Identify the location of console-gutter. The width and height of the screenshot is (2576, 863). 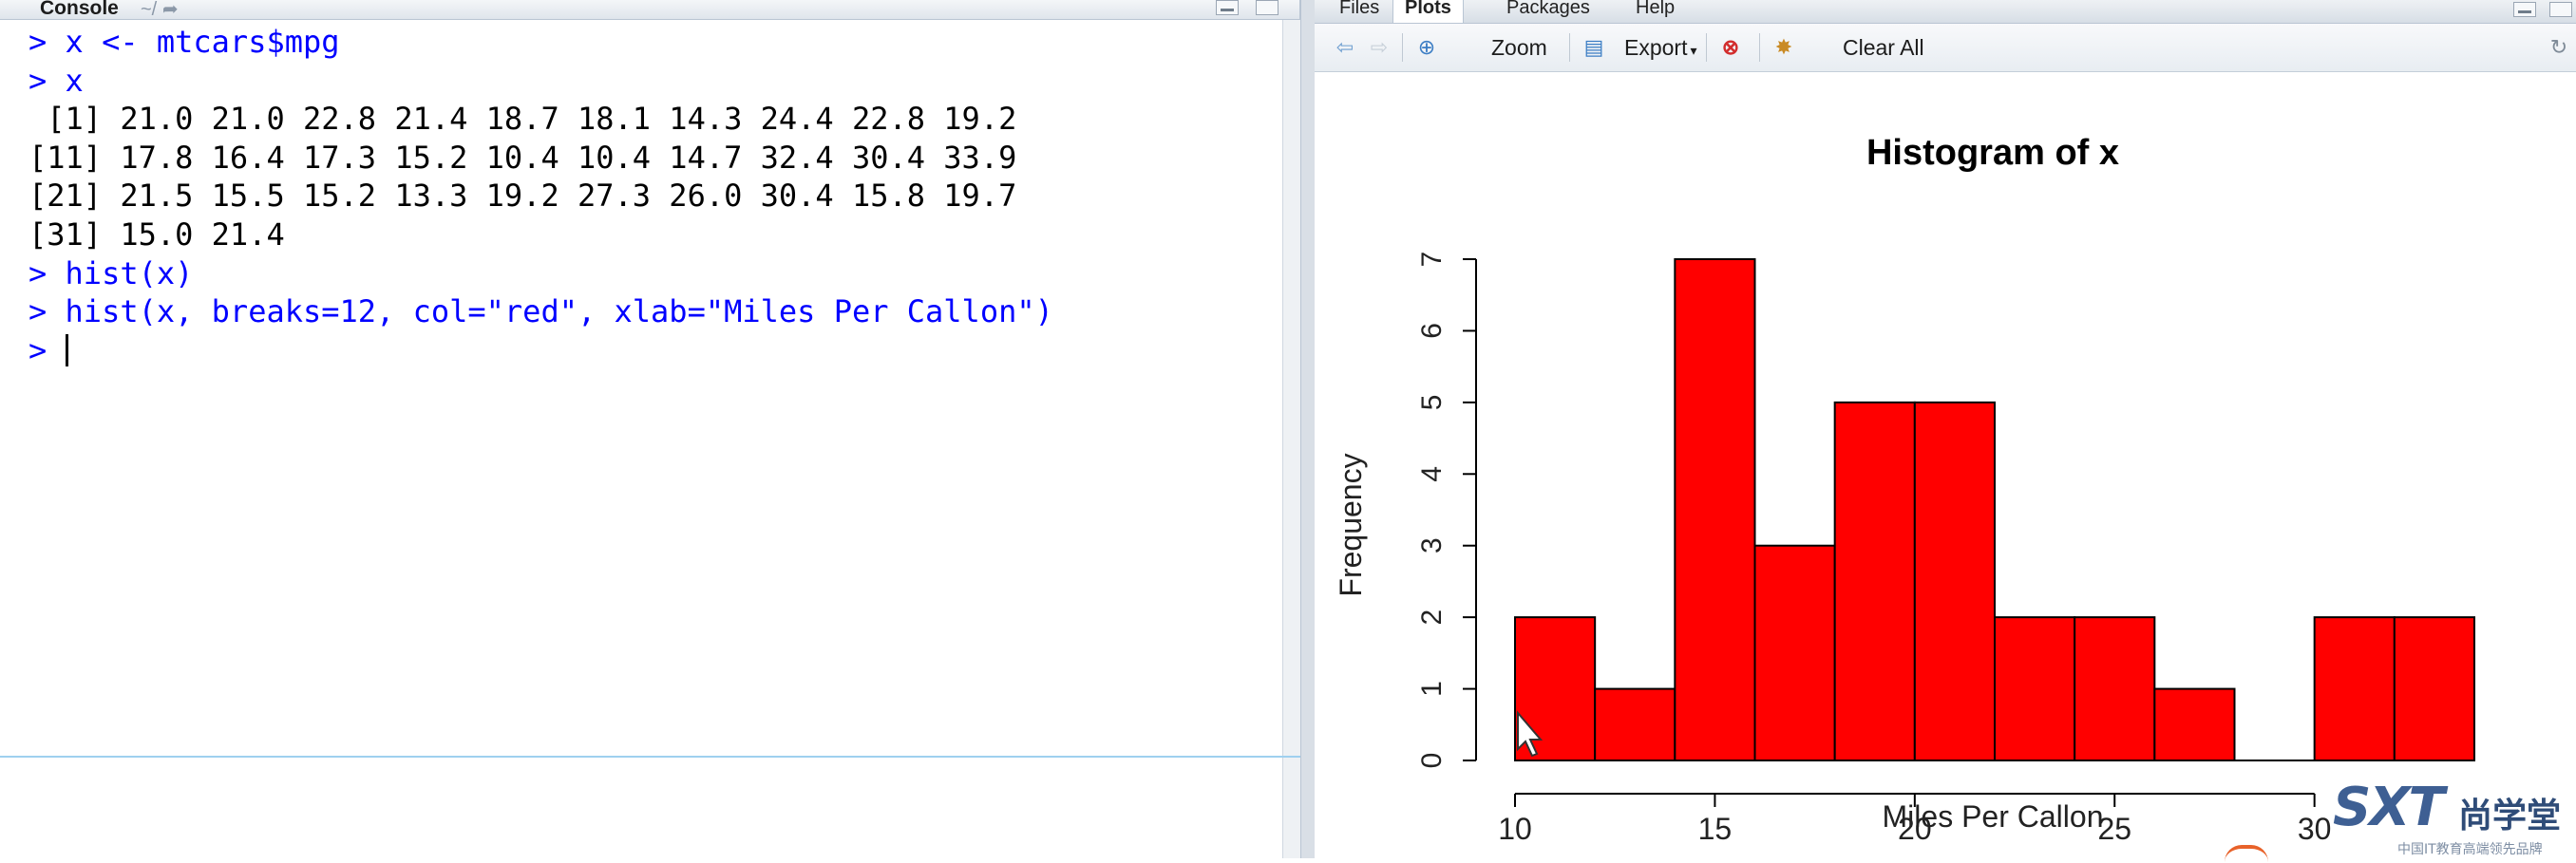
(8, 439).